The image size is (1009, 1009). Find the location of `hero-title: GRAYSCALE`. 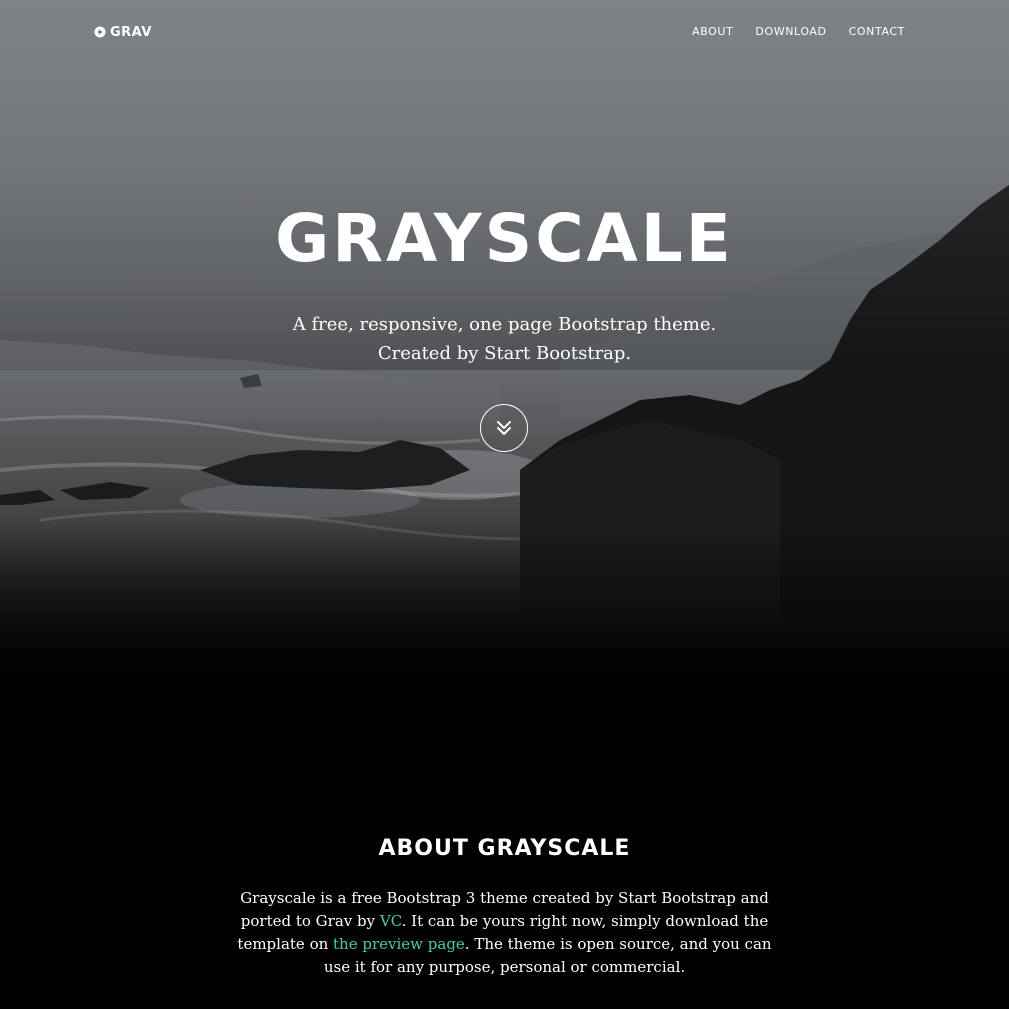

hero-title: GRAYSCALE is located at coordinates (504, 238).